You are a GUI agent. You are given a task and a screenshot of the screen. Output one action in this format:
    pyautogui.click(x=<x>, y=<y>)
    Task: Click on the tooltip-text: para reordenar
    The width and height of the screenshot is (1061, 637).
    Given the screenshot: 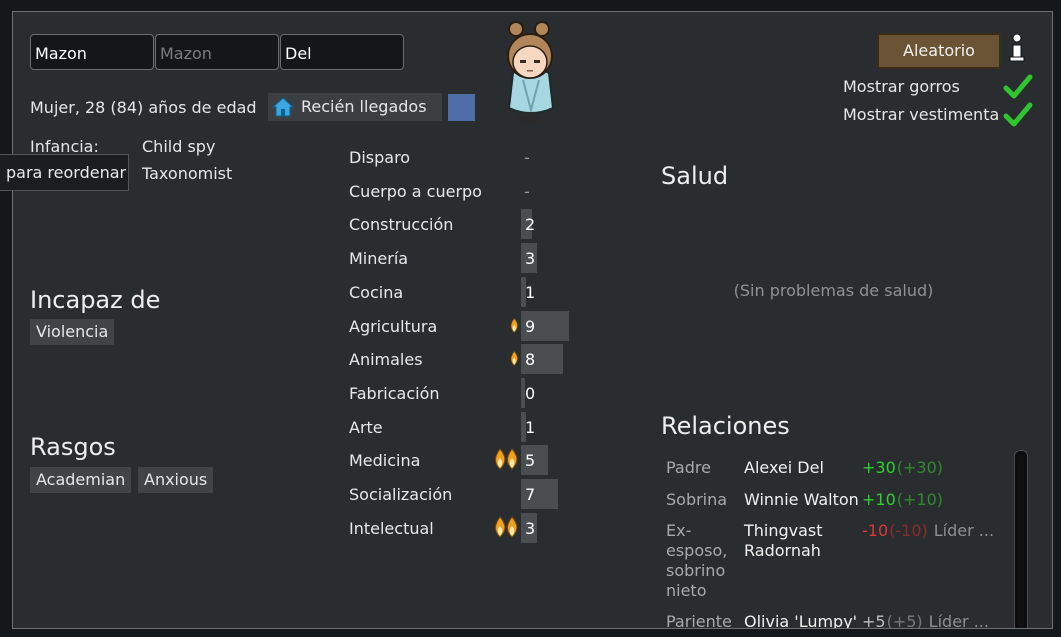 What is the action you would take?
    pyautogui.click(x=66, y=172)
    